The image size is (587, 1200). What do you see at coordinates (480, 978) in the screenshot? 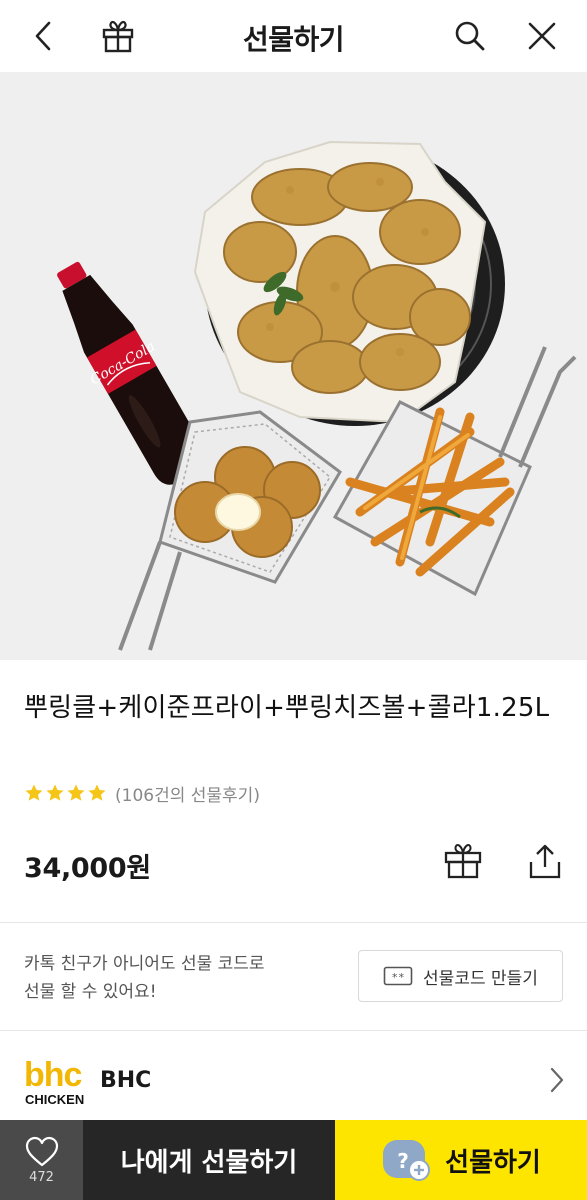
I see `create-gift-code-label: 선물코드 만들기` at bounding box center [480, 978].